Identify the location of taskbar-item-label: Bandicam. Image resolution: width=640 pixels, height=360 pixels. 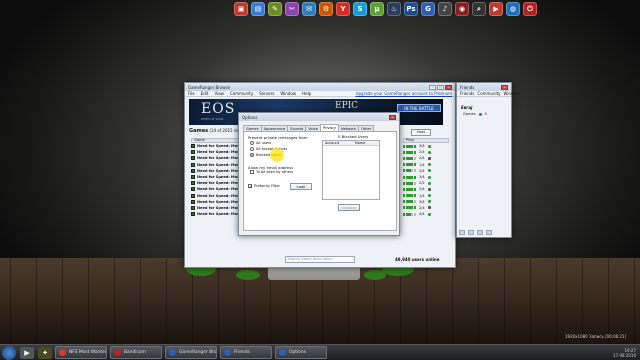
(135, 352).